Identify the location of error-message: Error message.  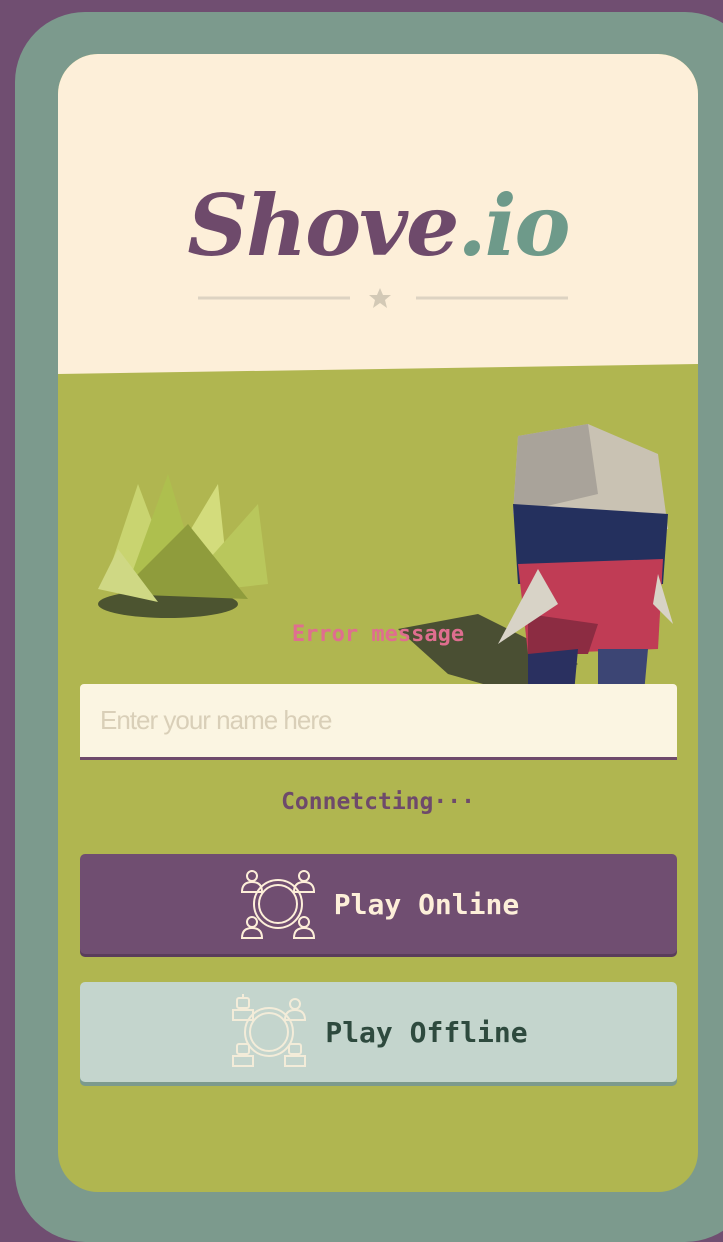
(378, 634).